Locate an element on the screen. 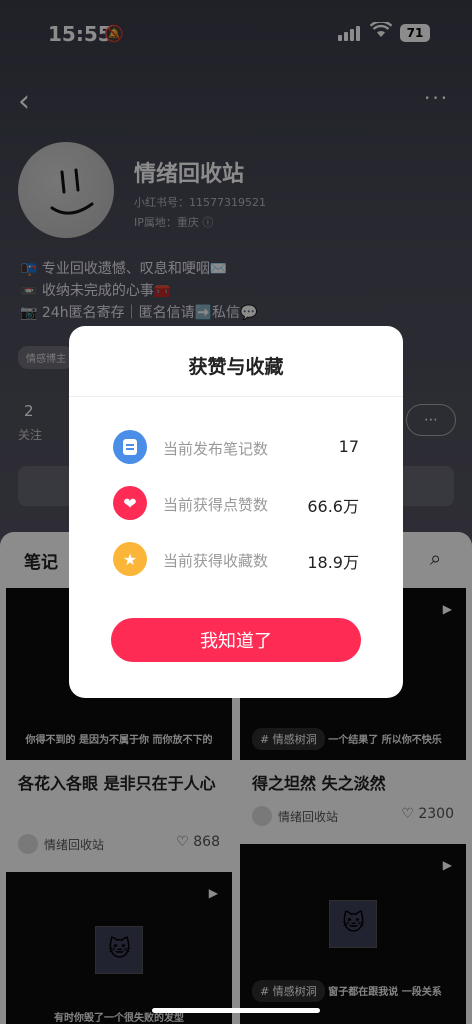 The height and width of the screenshot is (1024, 472). stat-value: 17 is located at coordinates (348, 446).